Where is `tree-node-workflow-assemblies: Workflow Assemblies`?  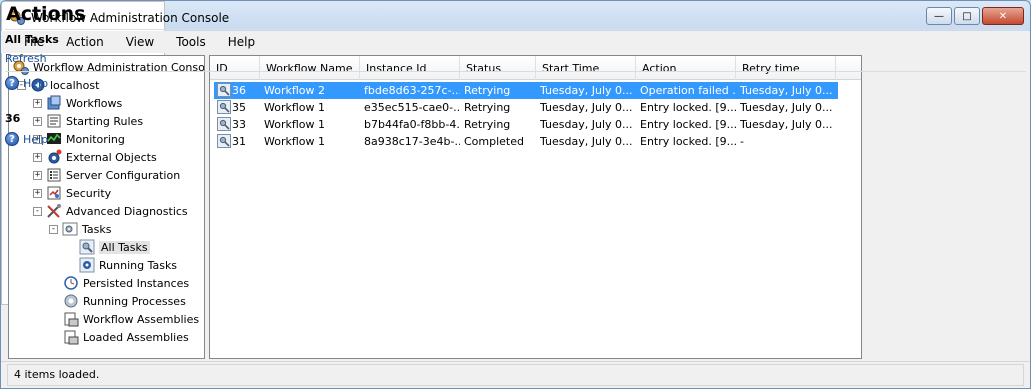
tree-node-workflow-assemblies: Workflow Assemblies is located at coordinates (131, 319).